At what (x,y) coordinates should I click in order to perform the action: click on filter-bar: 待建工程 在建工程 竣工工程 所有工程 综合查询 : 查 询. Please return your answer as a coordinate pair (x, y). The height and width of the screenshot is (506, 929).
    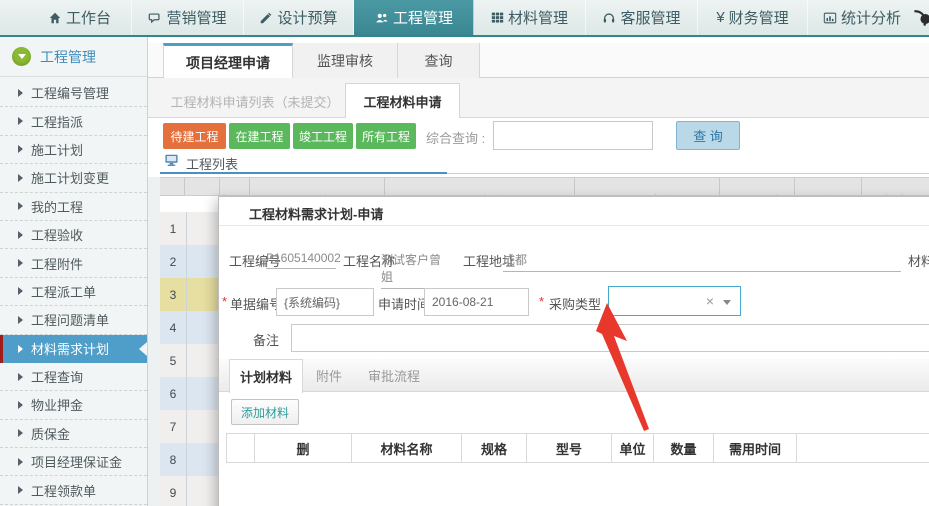
    Looking at the image, I should click on (538, 135).